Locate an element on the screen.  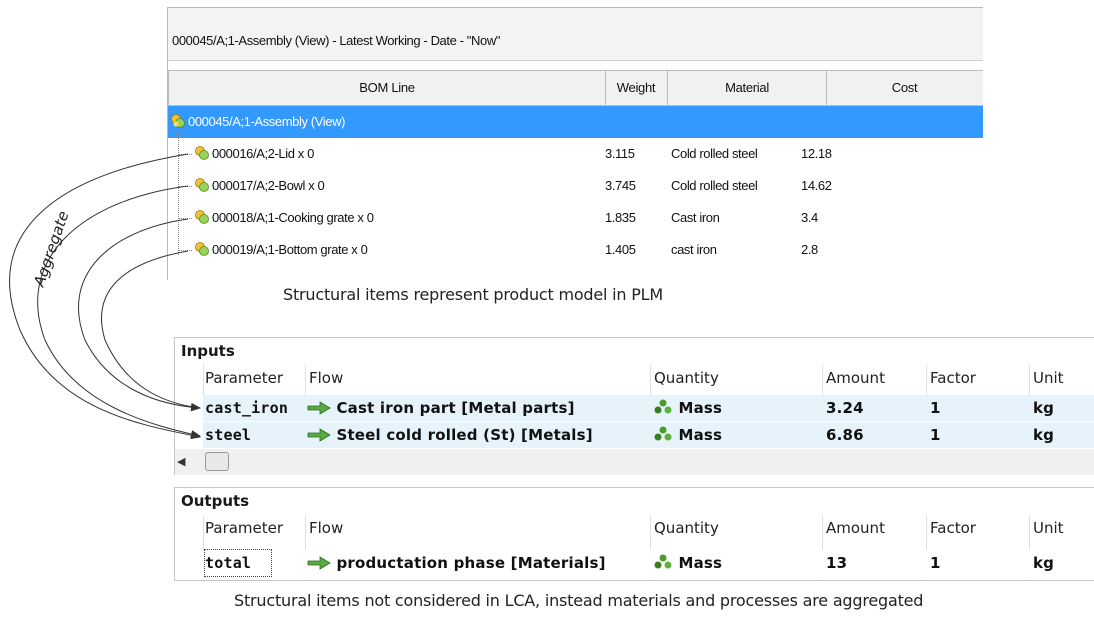
aggregate-arrows is located at coordinates (105, 296).